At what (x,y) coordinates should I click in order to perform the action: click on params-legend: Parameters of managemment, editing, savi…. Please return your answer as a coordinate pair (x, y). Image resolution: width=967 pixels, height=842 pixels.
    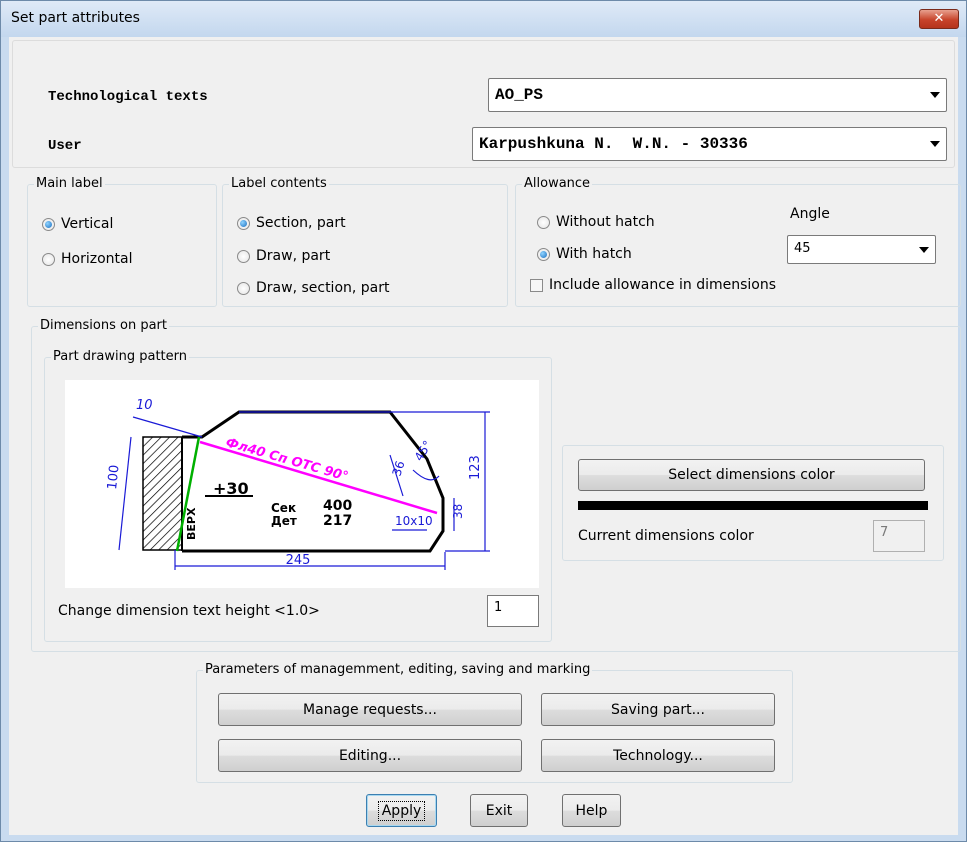
    Looking at the image, I should click on (398, 670).